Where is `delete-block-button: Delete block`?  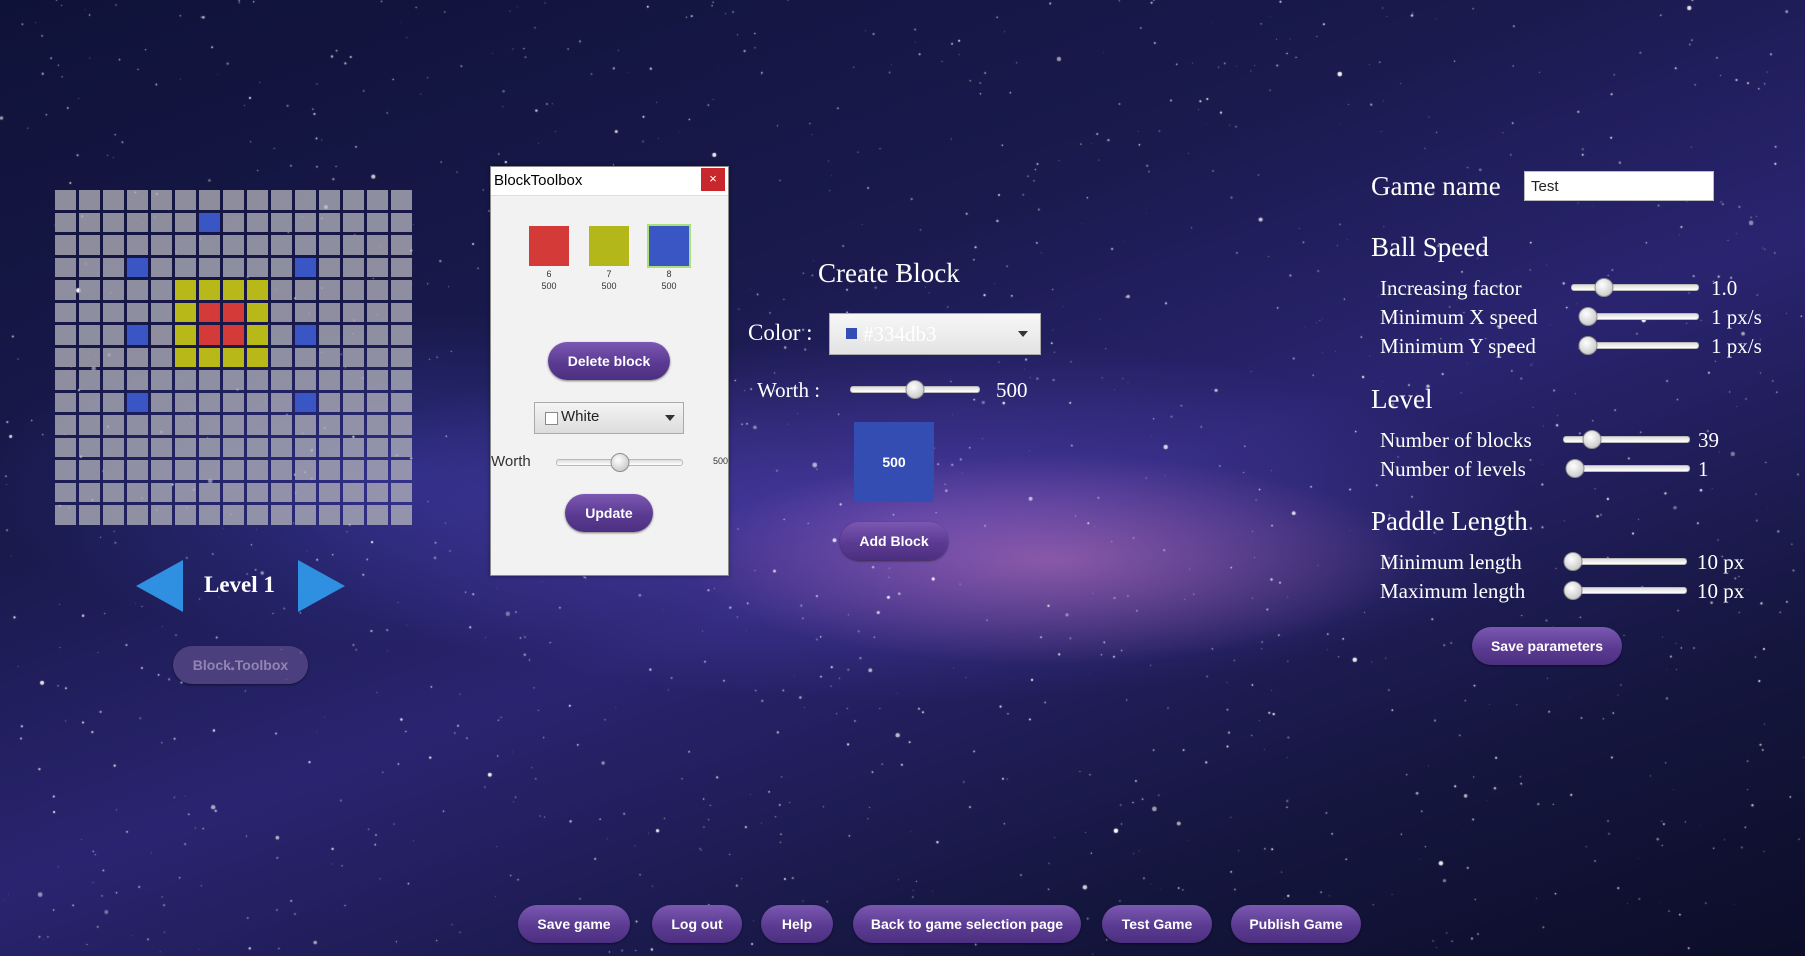 delete-block-button: Delete block is located at coordinates (609, 361).